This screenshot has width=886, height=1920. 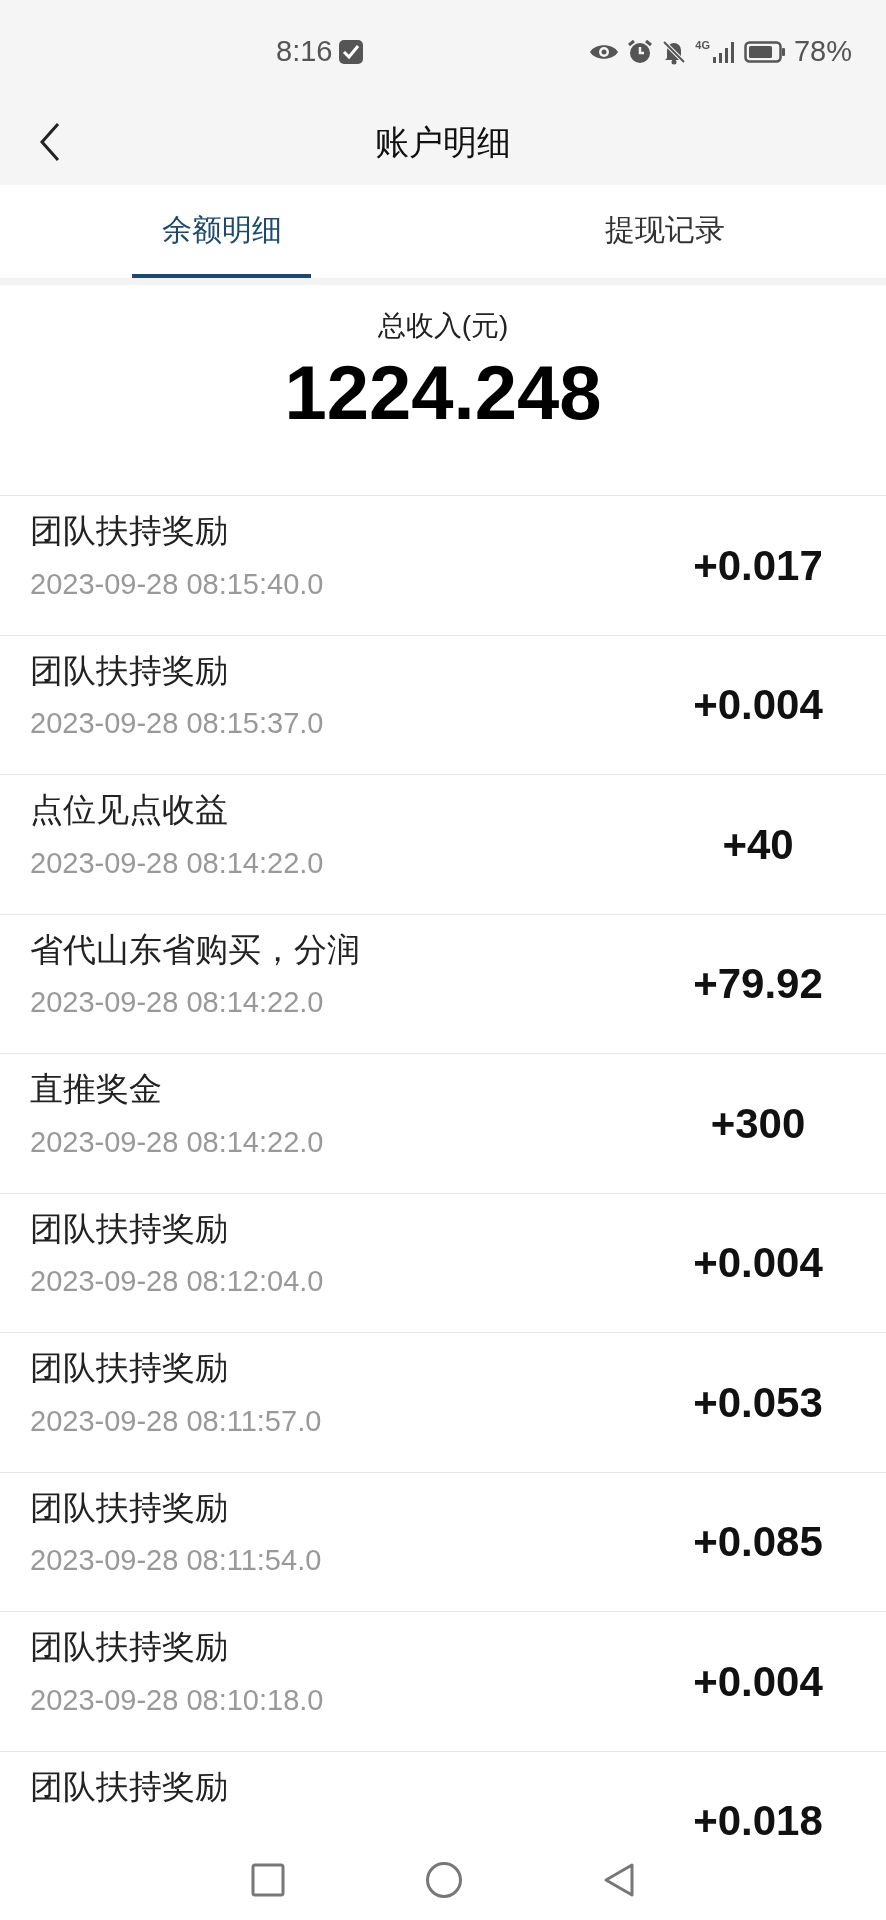 What do you see at coordinates (443, 393) in the screenshot?
I see `total-income-amount: 1224.248` at bounding box center [443, 393].